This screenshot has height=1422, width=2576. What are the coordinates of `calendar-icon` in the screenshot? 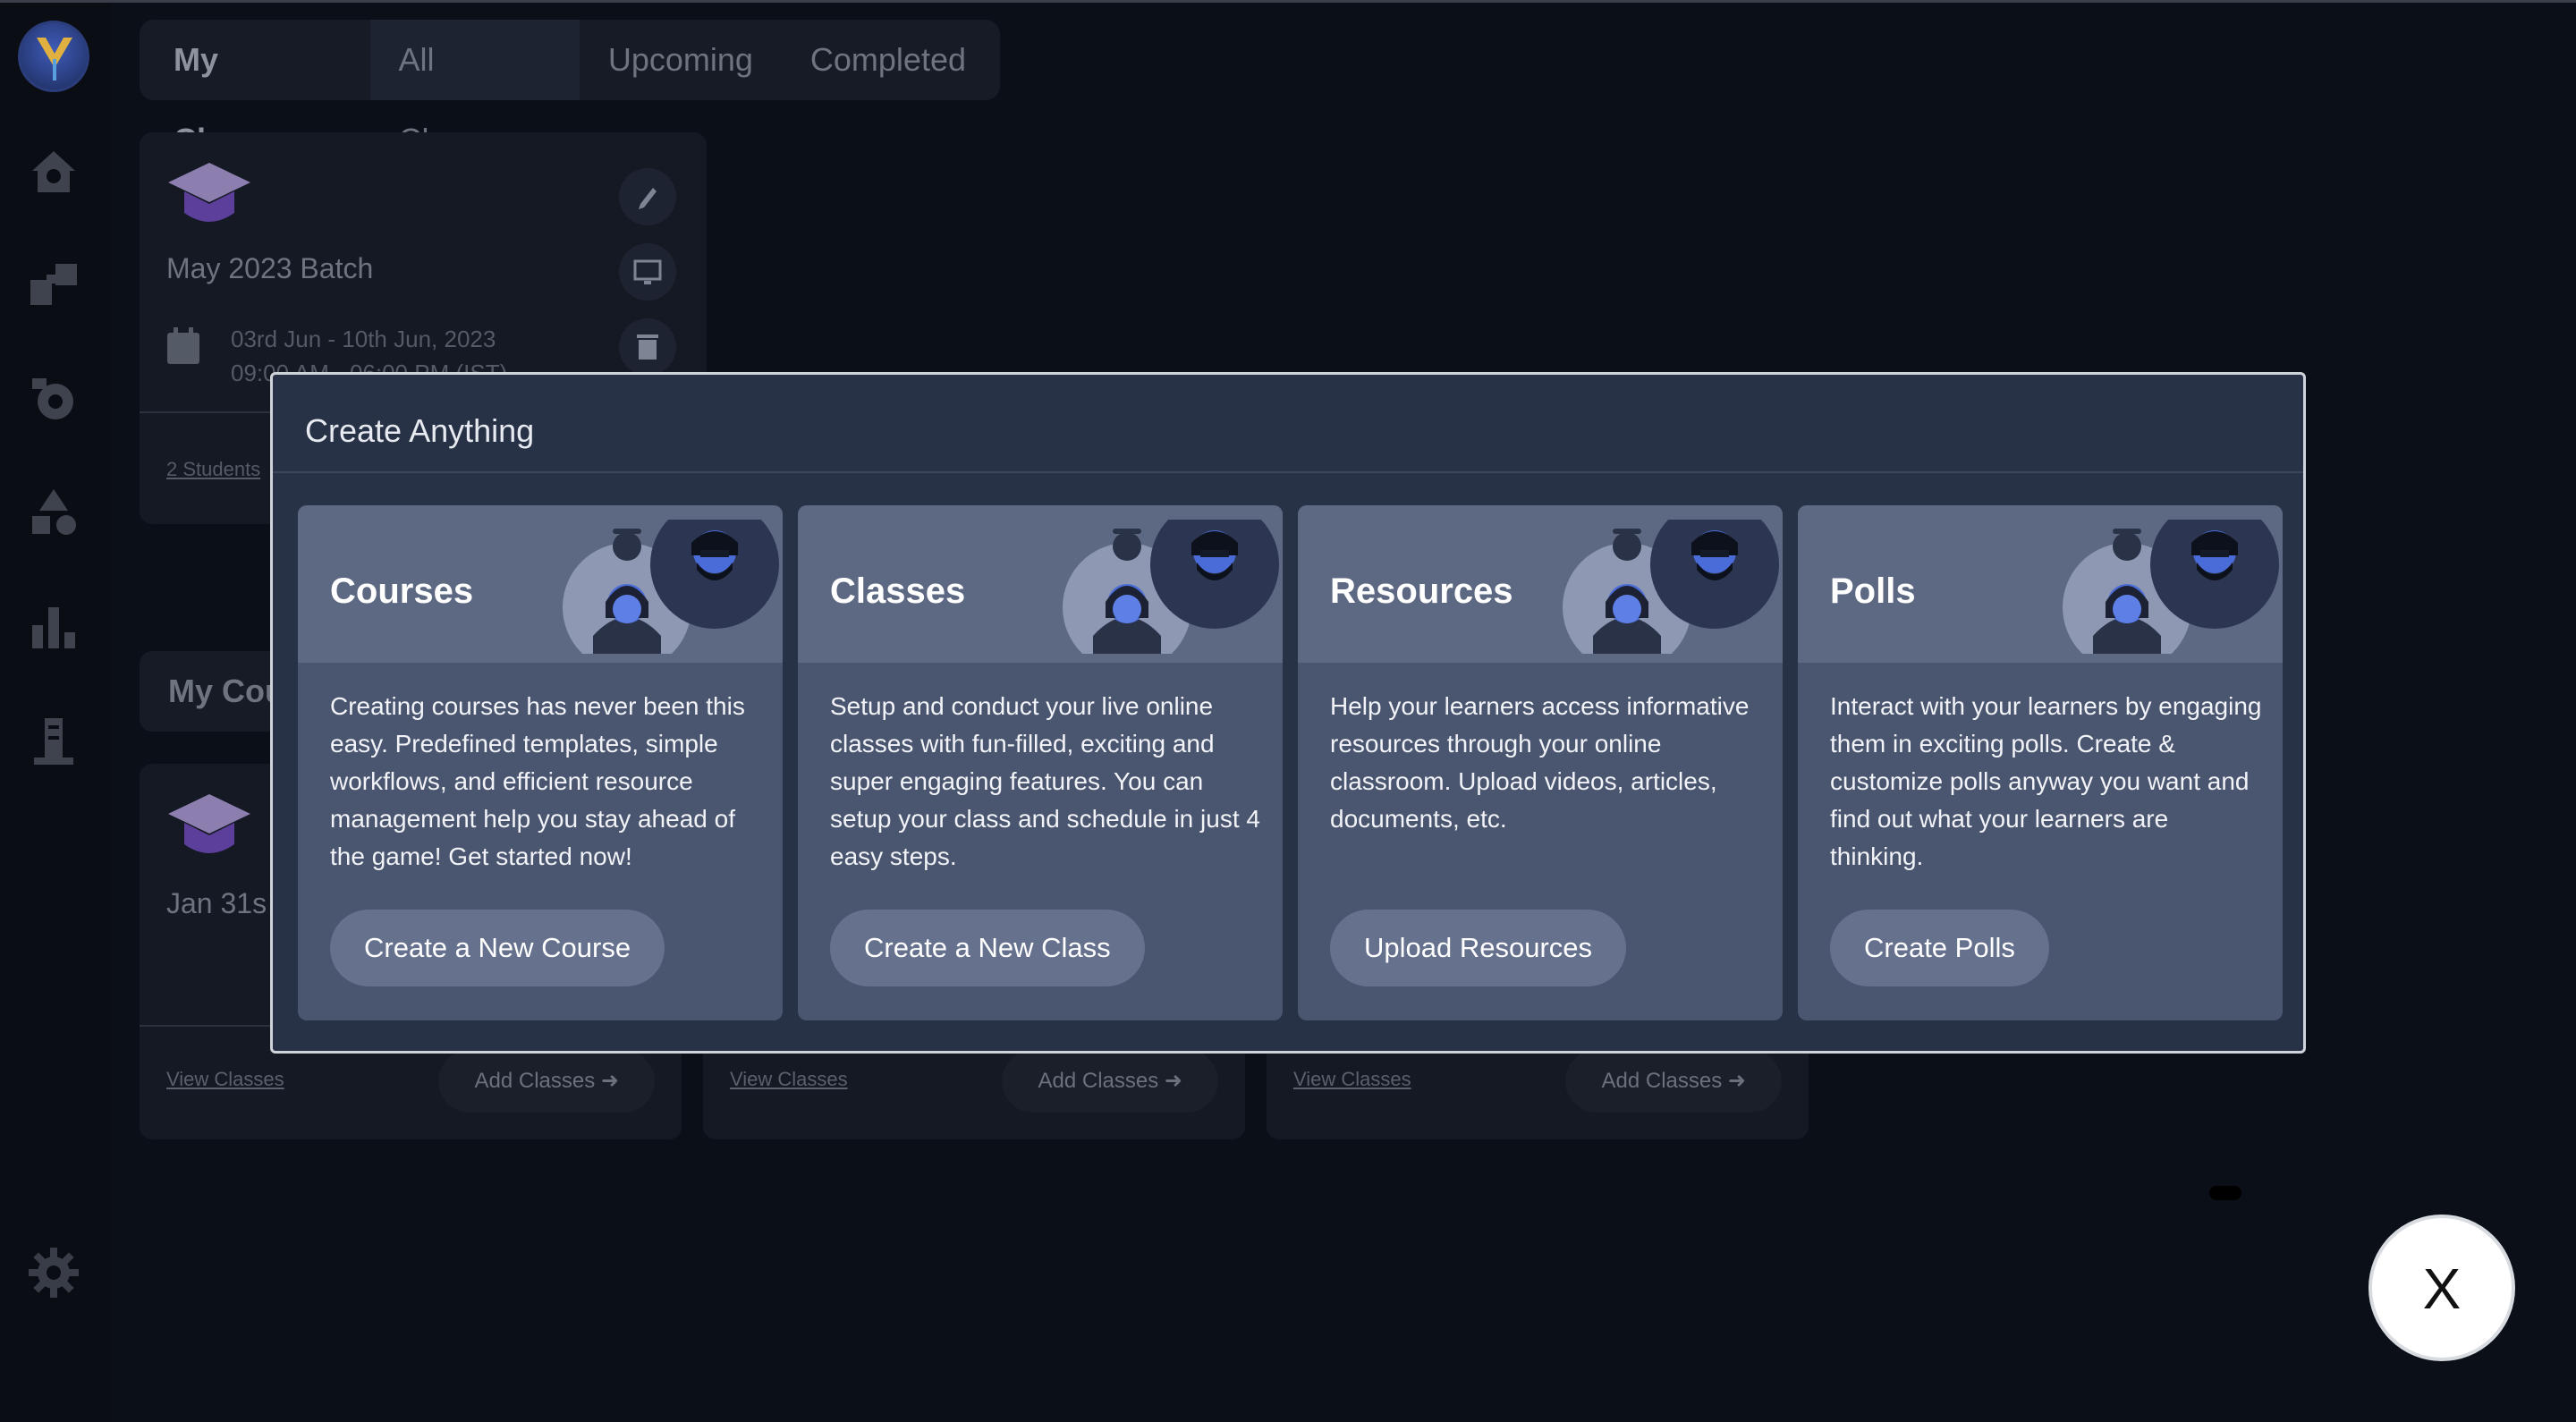 It's located at (183, 345).